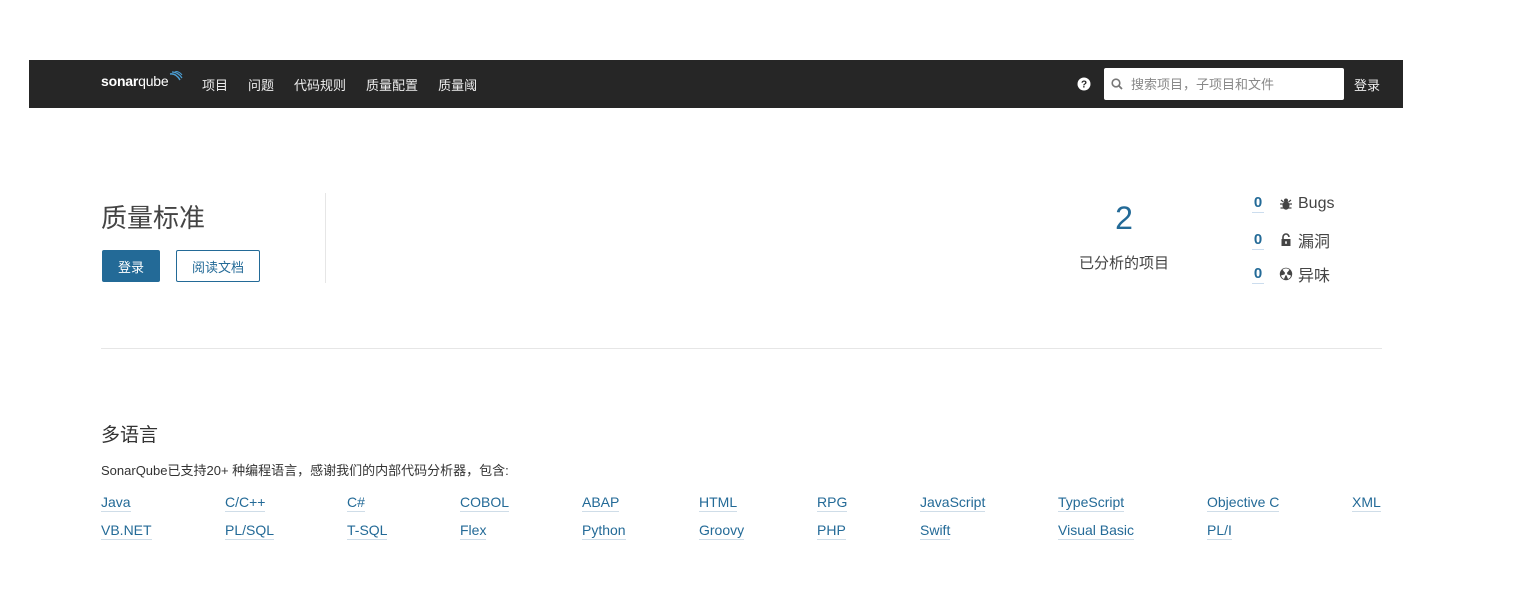 The width and height of the screenshot is (1533, 608). What do you see at coordinates (120, 81) in the screenshot?
I see `logo-text-sonar: sonar` at bounding box center [120, 81].